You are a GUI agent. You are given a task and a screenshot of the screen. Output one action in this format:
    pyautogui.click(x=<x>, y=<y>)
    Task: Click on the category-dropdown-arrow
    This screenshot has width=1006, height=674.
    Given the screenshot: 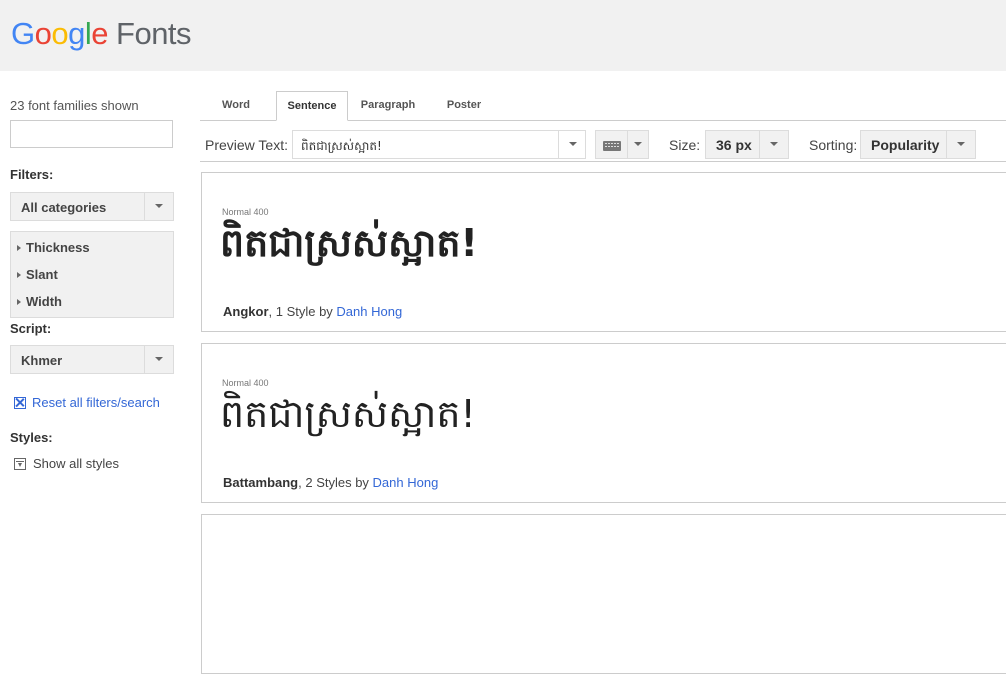 What is the action you would take?
    pyautogui.click(x=158, y=206)
    